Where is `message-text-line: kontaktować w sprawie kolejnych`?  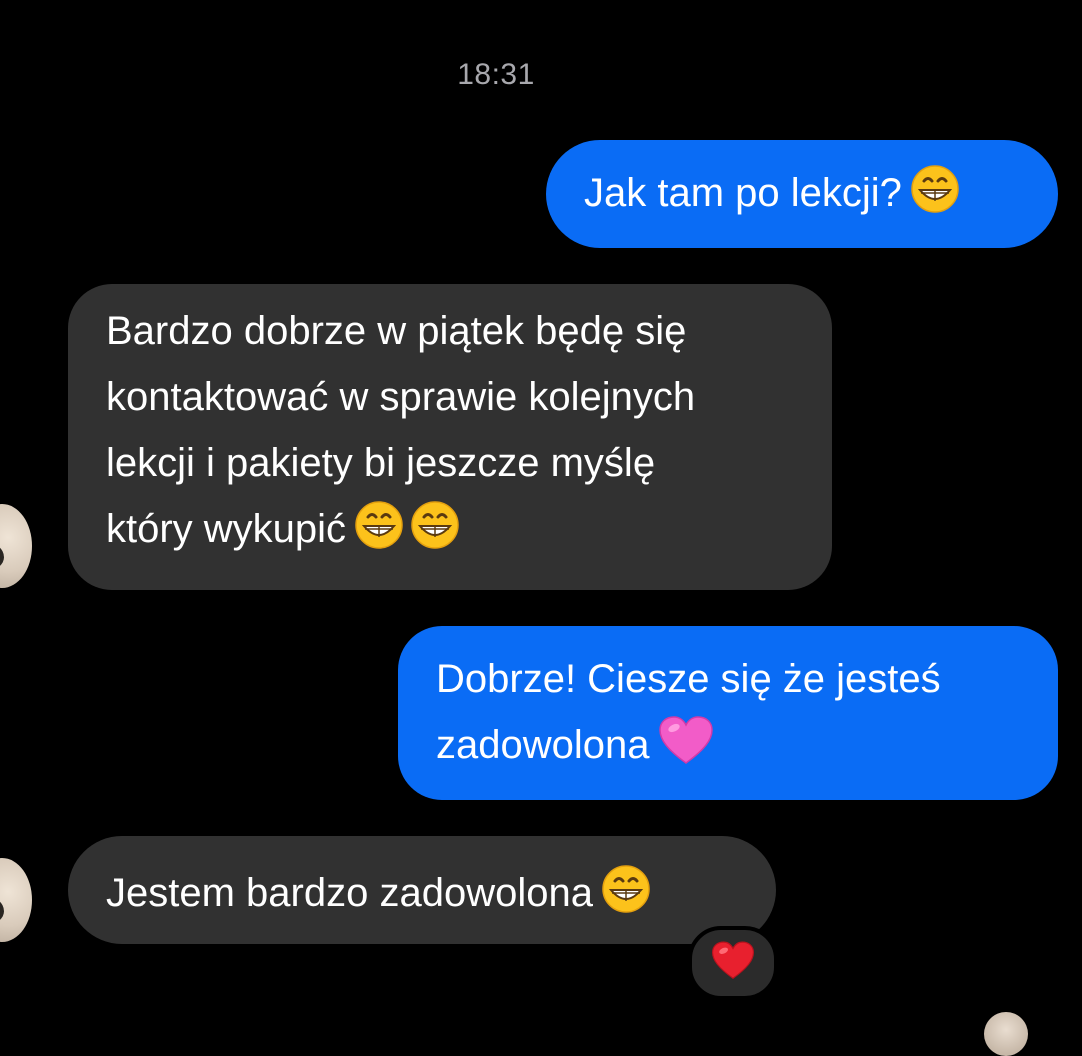
message-text-line: kontaktować w sprawie kolejnych is located at coordinates (401, 397).